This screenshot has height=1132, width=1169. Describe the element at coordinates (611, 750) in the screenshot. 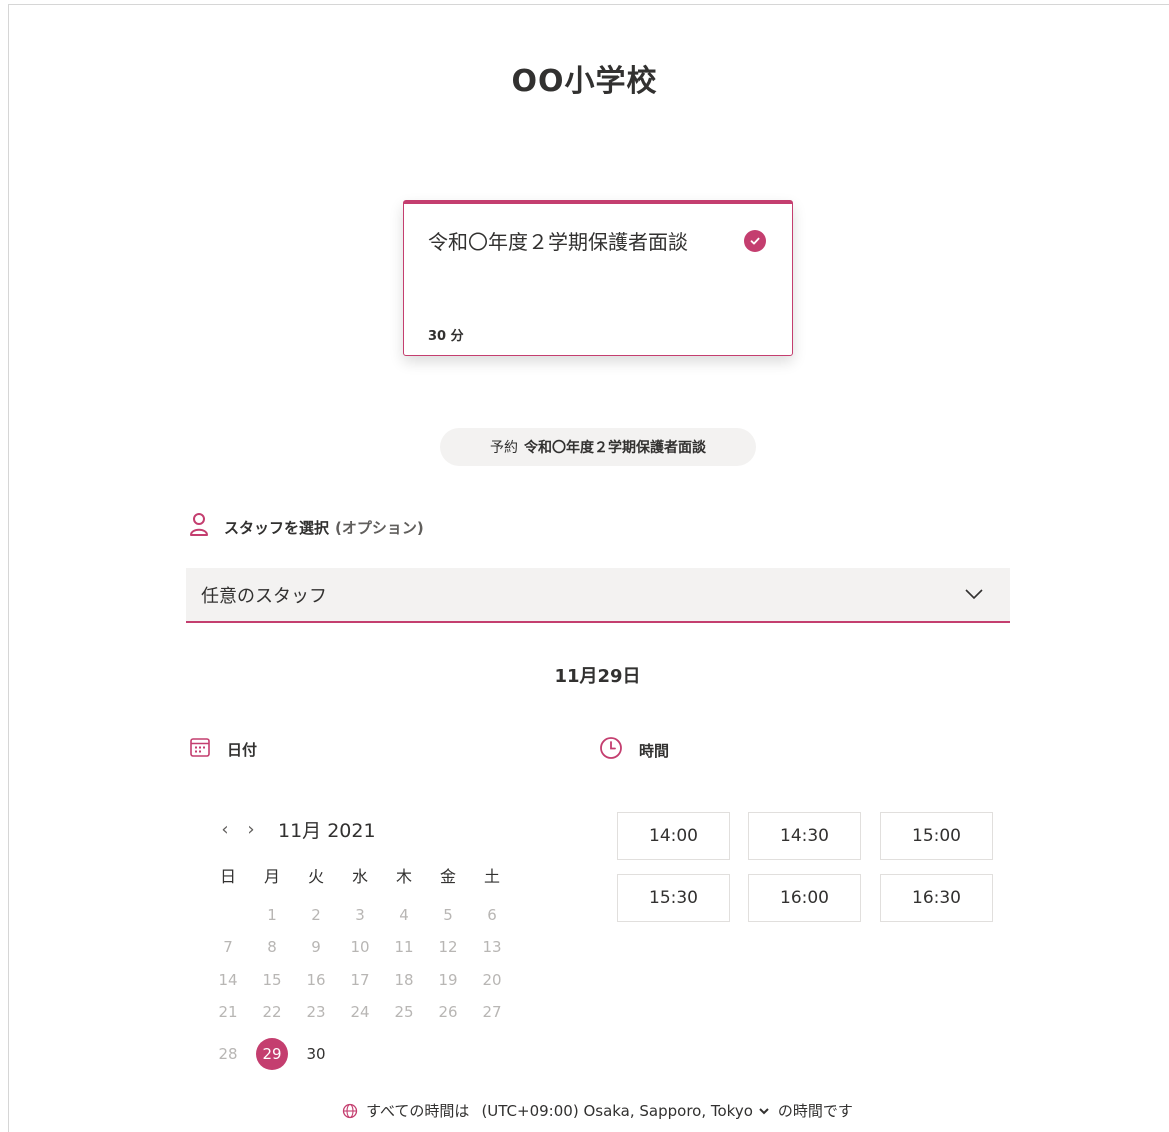

I see `clock-icon` at that location.